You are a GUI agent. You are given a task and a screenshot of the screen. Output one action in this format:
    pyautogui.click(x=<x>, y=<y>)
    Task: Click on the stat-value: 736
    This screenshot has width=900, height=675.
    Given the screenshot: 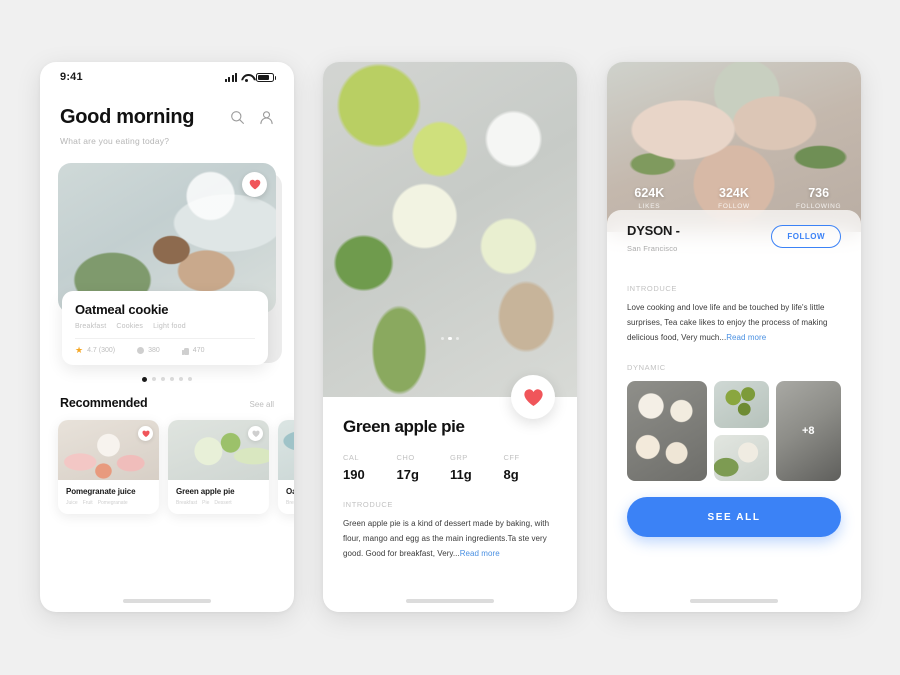 What is the action you would take?
    pyautogui.click(x=819, y=193)
    